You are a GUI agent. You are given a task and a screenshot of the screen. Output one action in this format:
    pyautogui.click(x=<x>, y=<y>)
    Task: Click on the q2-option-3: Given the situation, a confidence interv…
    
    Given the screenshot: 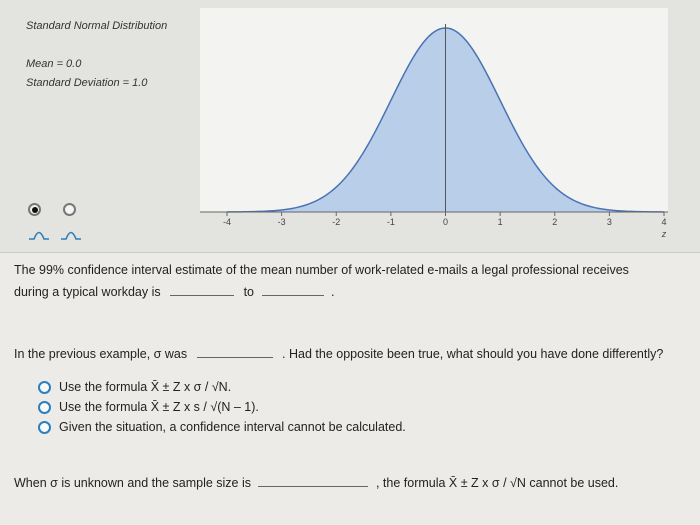 What is the action you would take?
    pyautogui.click(x=222, y=427)
    